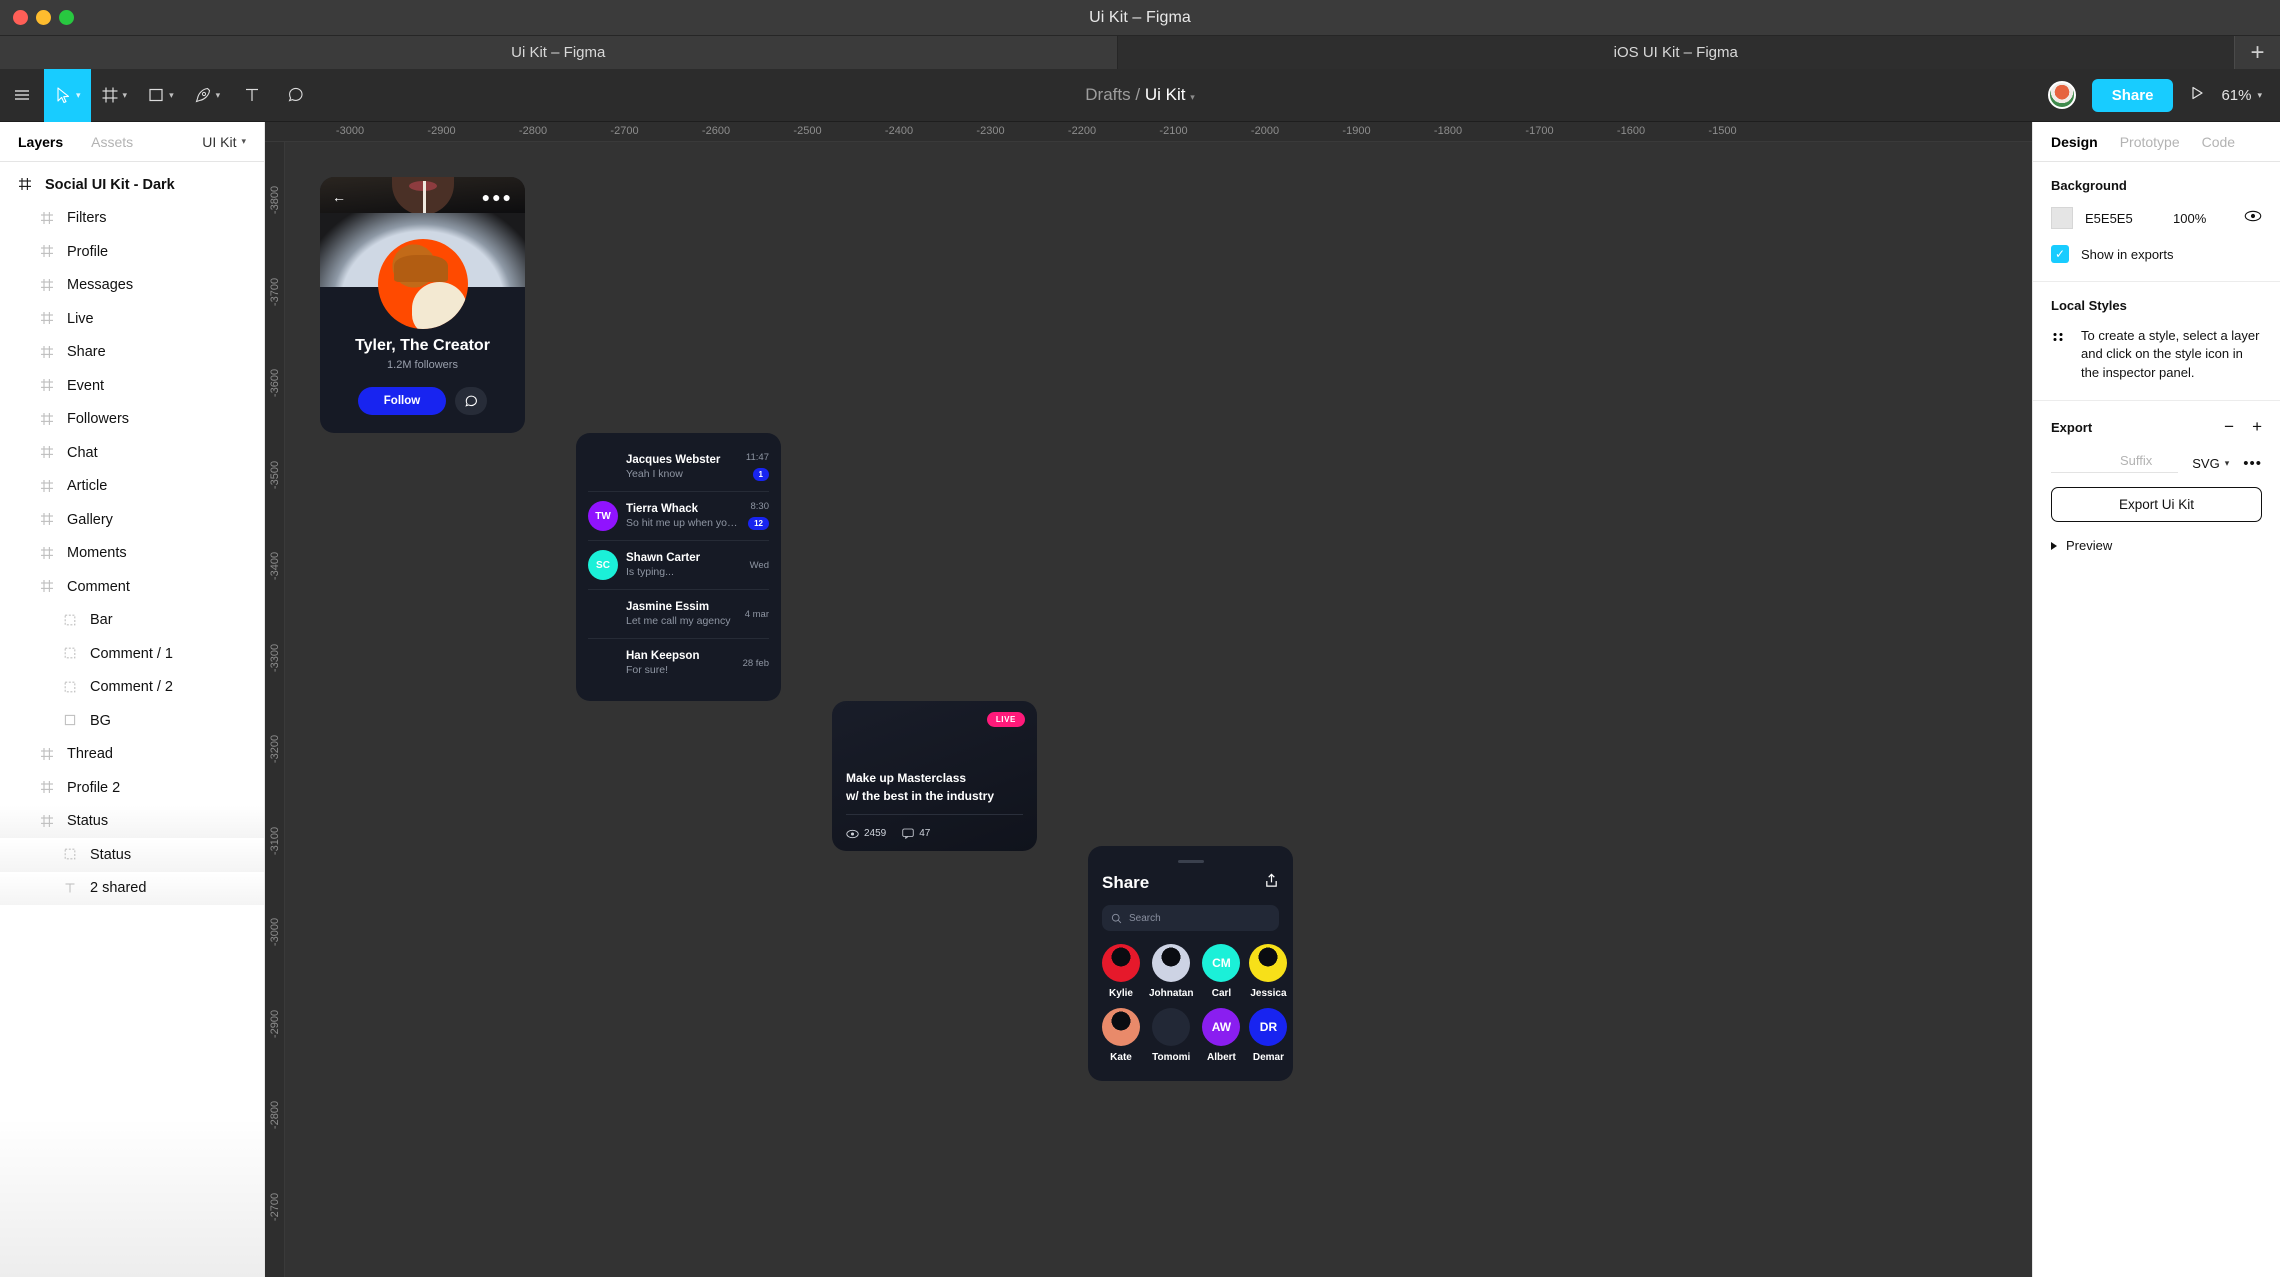 This screenshot has width=2280, height=1277. What do you see at coordinates (2156, 545) in the screenshot?
I see `preview-disclosure: Preview` at bounding box center [2156, 545].